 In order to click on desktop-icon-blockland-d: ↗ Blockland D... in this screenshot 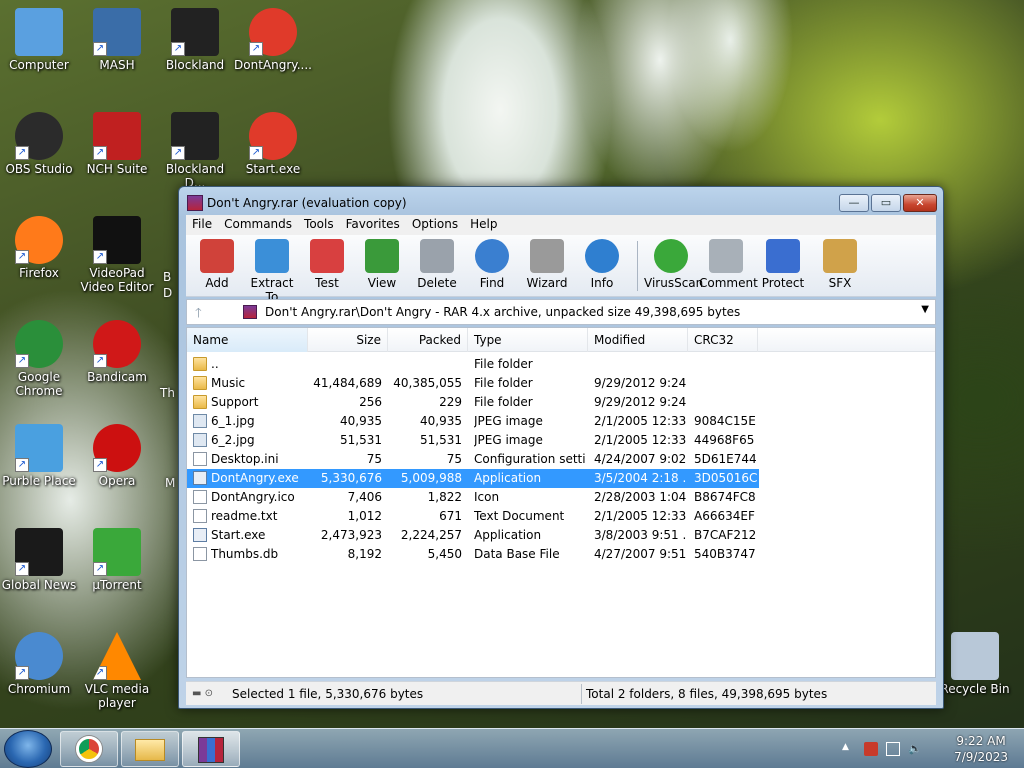, I will do `click(195, 151)`.